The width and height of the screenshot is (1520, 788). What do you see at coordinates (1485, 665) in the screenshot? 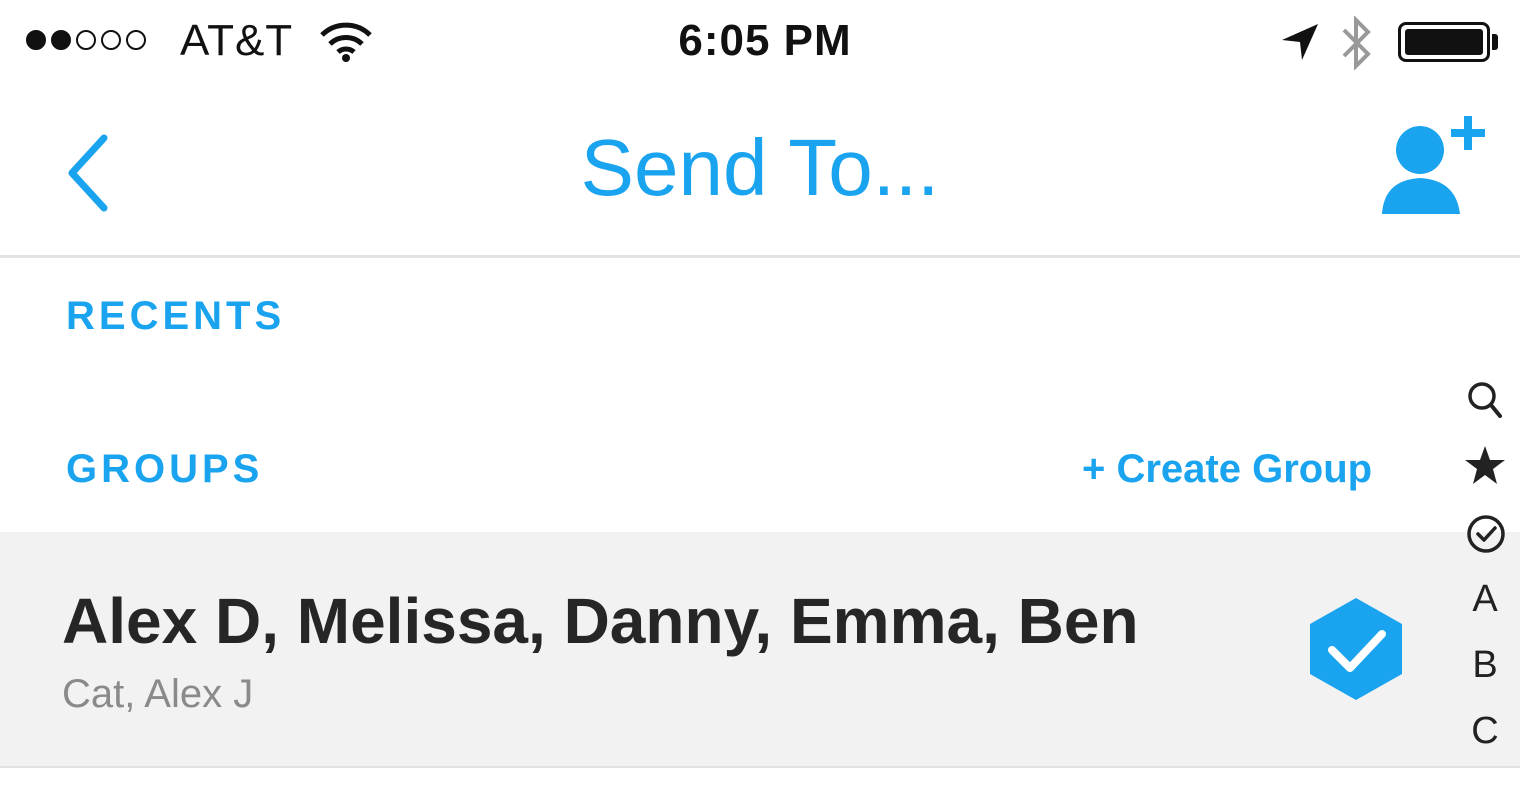
I see `index-letter-b: B` at bounding box center [1485, 665].